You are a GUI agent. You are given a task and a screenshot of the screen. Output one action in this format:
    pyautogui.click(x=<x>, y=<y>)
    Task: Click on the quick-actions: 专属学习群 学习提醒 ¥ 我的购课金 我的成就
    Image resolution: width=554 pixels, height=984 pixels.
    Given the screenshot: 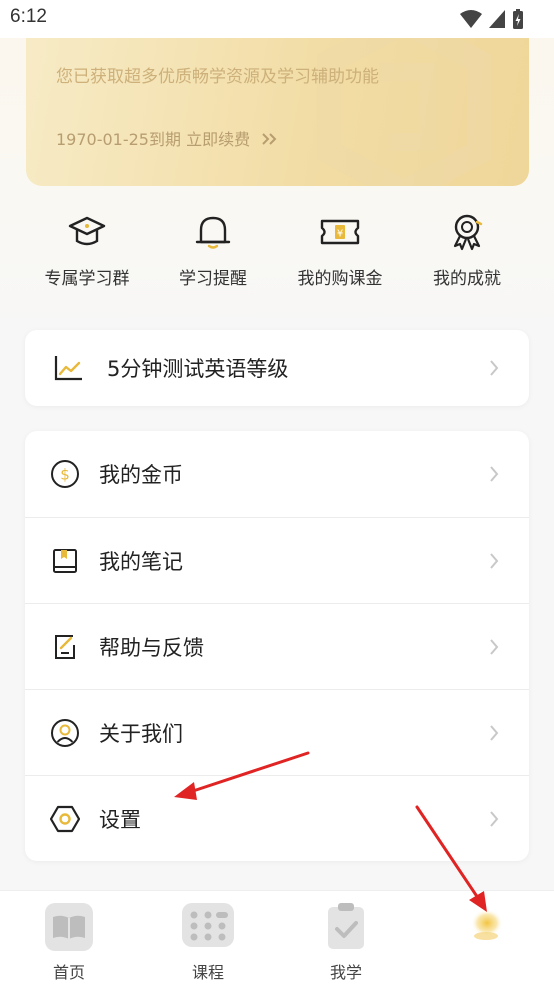 What is the action you would take?
    pyautogui.click(x=277, y=257)
    